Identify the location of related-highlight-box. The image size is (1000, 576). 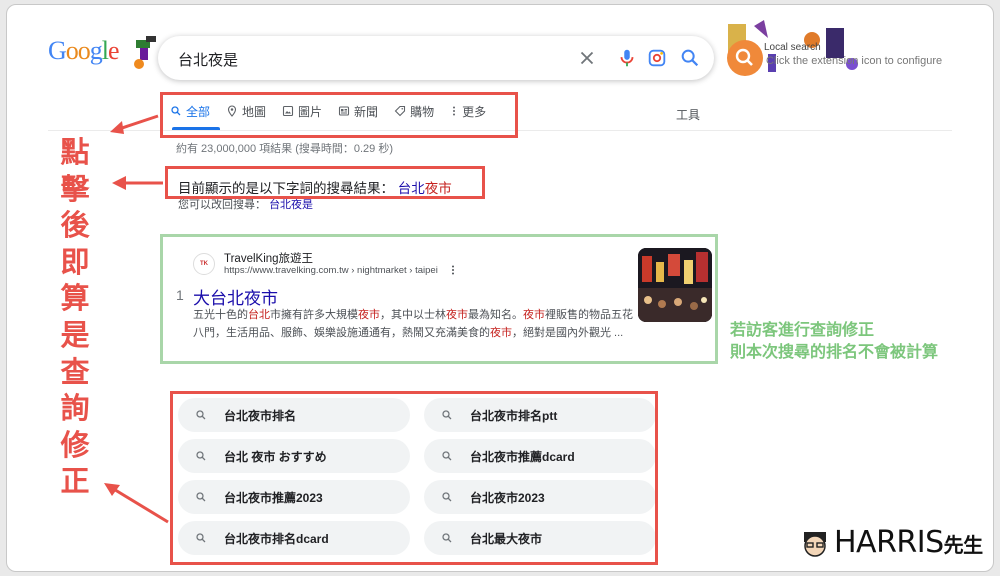
(414, 478).